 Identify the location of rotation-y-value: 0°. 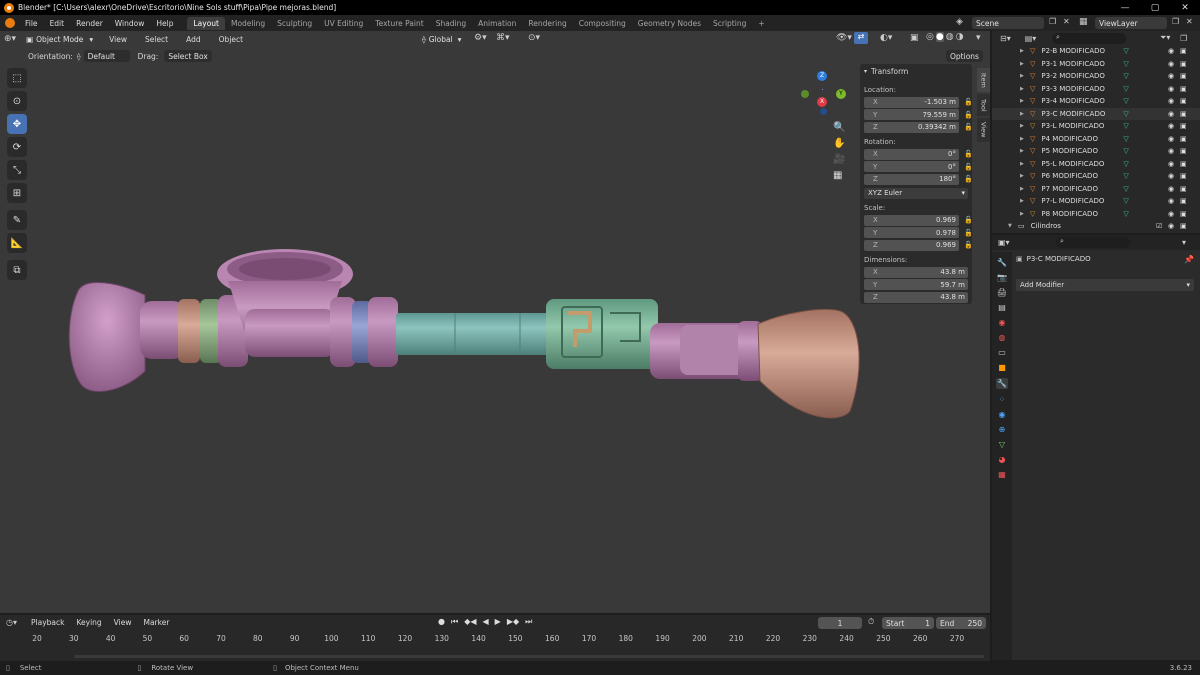
(952, 167).